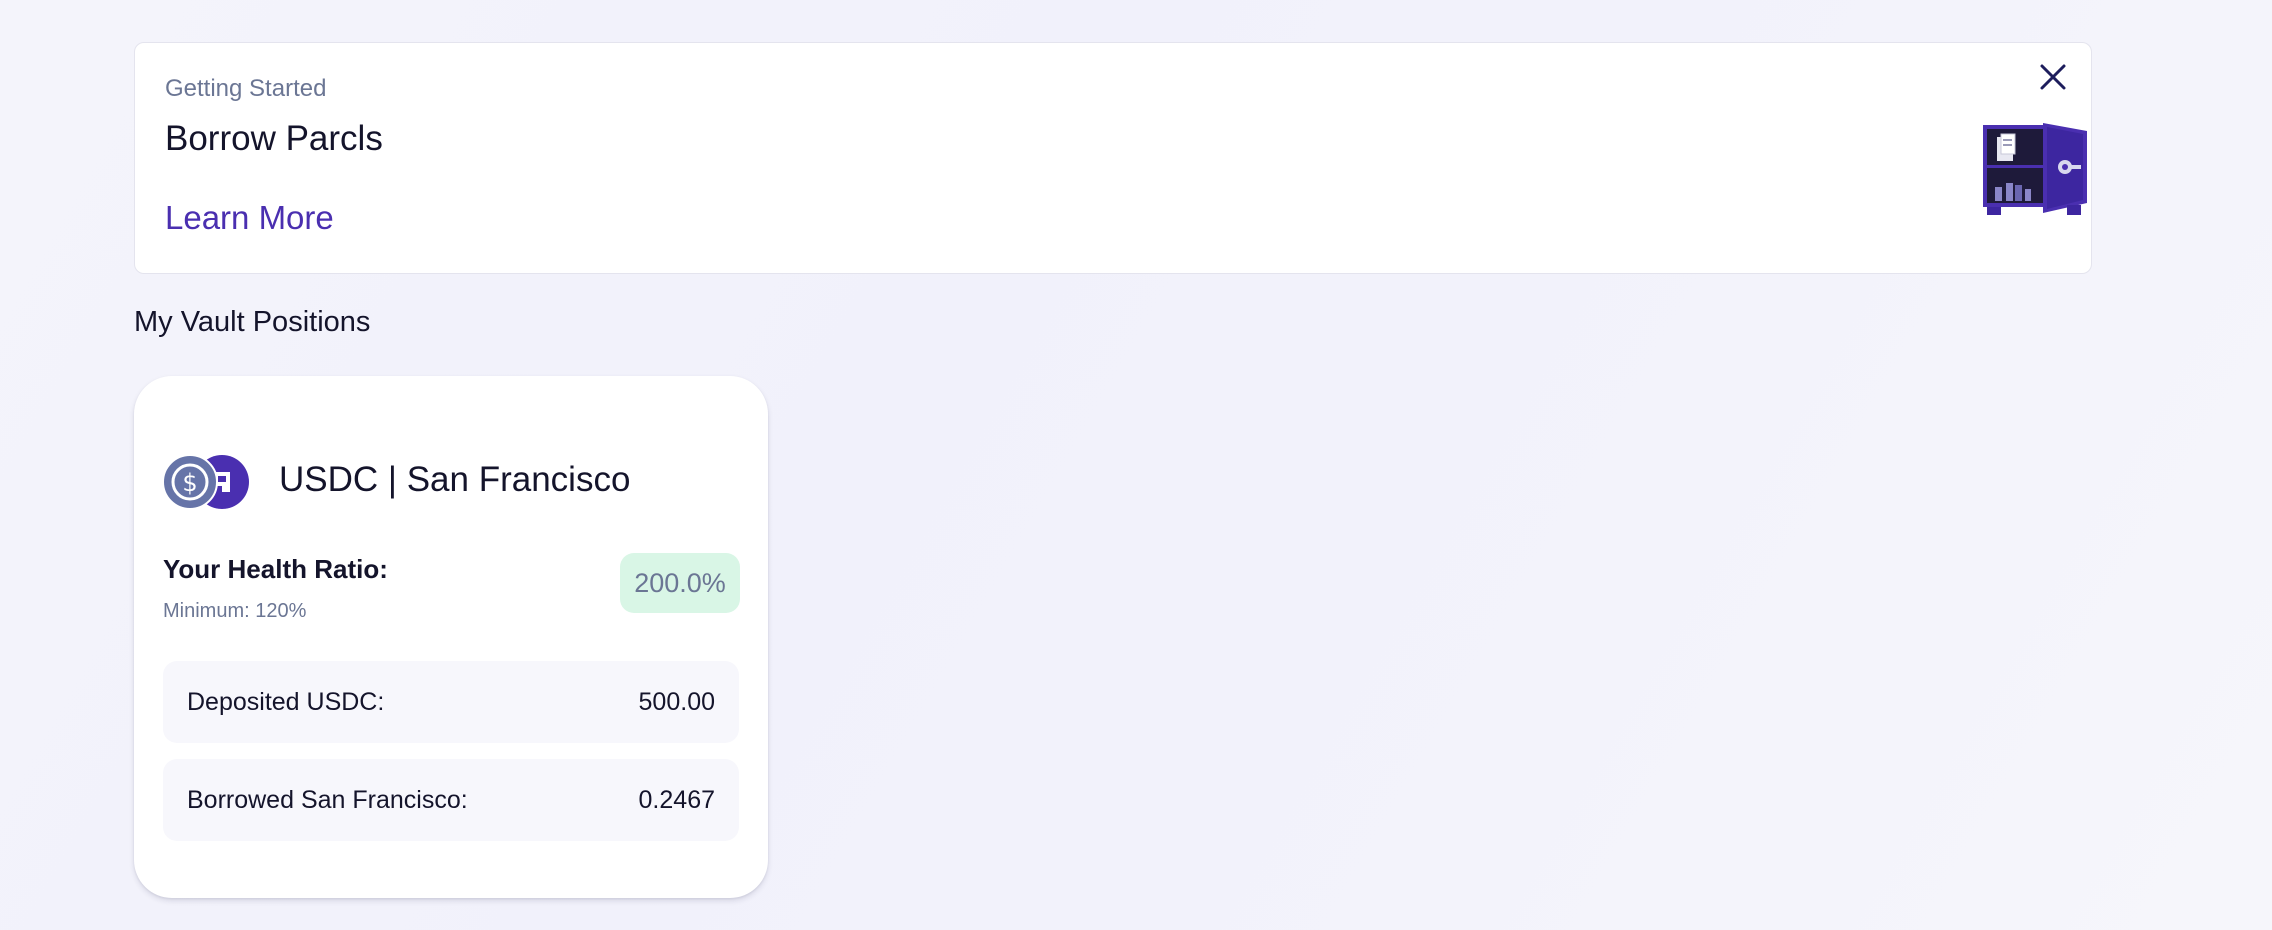 The height and width of the screenshot is (930, 2272). Describe the element at coordinates (249, 218) in the screenshot. I see `learn-more-link: Learn More` at that location.